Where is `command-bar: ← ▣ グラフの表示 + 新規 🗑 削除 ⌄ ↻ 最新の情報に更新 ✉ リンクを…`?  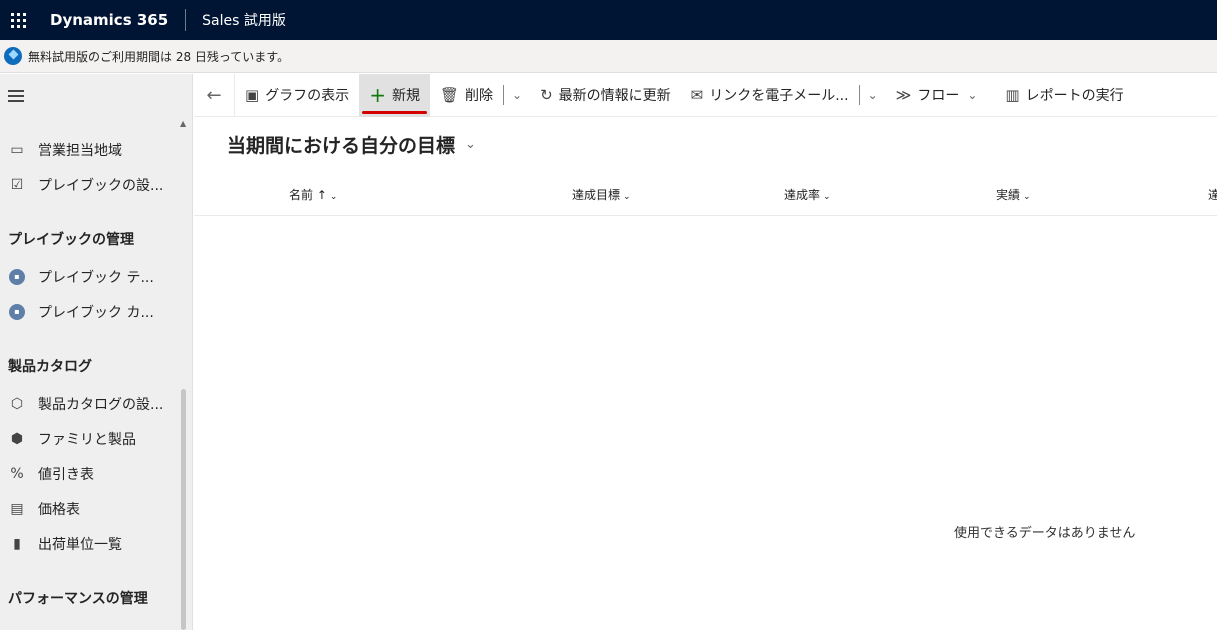 command-bar: ← ▣ グラフの表示 + 新規 🗑 削除 ⌄ ↻ 最新の情報に更新 ✉ リンクを… is located at coordinates (705, 95).